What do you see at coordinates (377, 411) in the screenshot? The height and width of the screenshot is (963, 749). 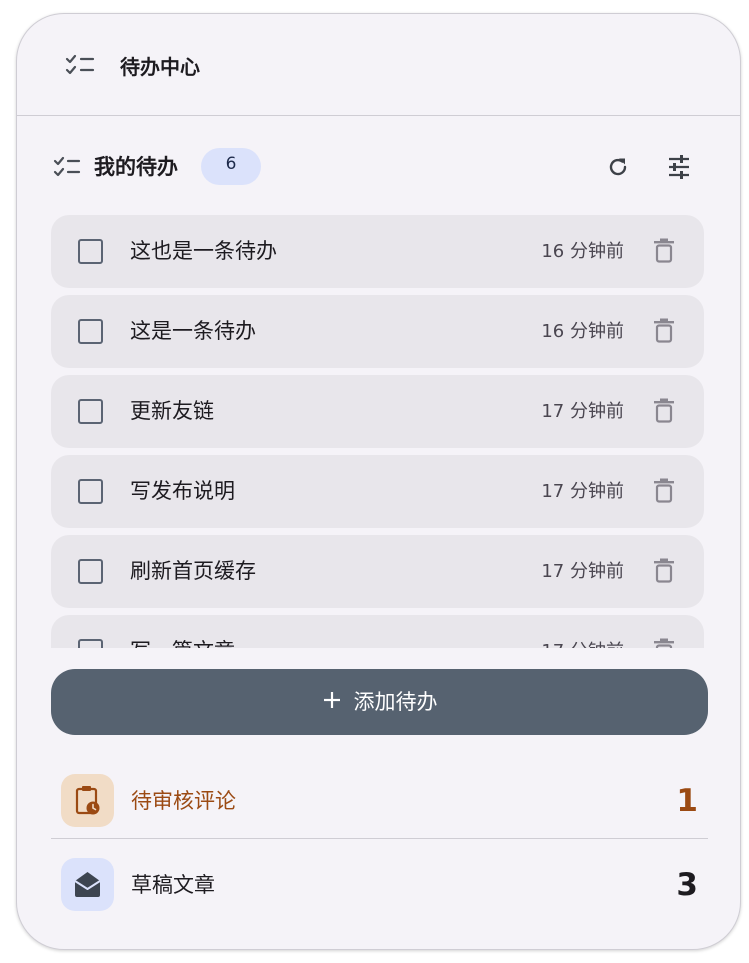 I see `todo-item: 更新友链 17 分钟前` at bounding box center [377, 411].